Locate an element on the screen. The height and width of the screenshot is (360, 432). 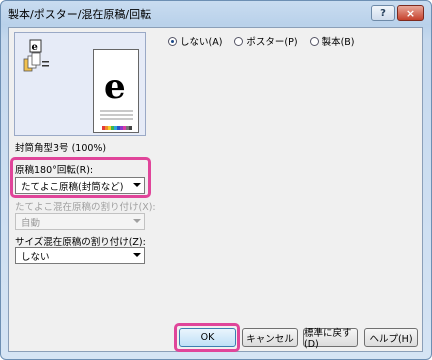
size-mixed-label: サイズ混在原稿の割り付け(Z): is located at coordinates (80, 242).